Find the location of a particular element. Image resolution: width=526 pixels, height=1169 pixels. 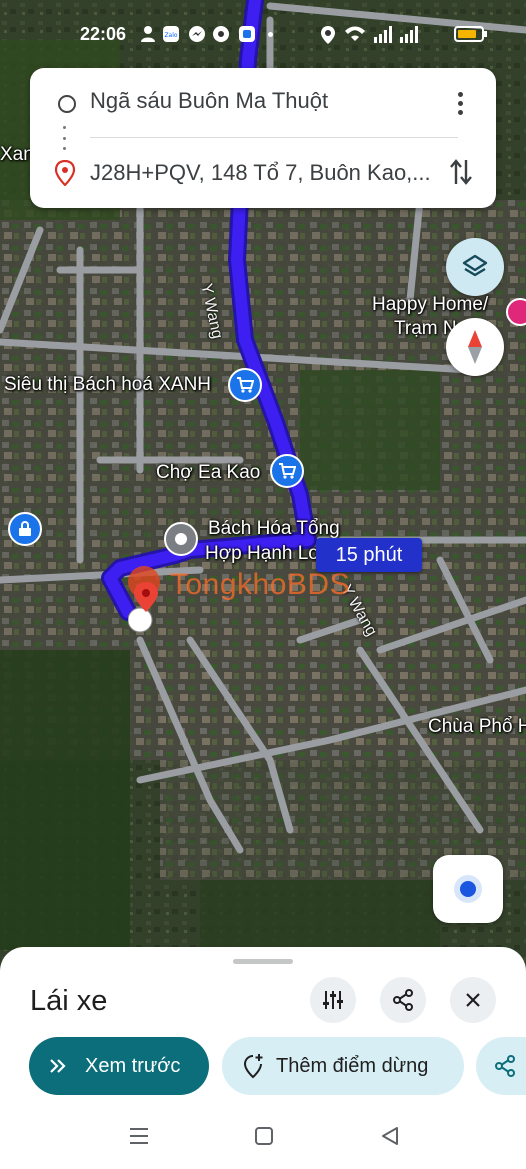

wifi-icon is located at coordinates (355, 33).